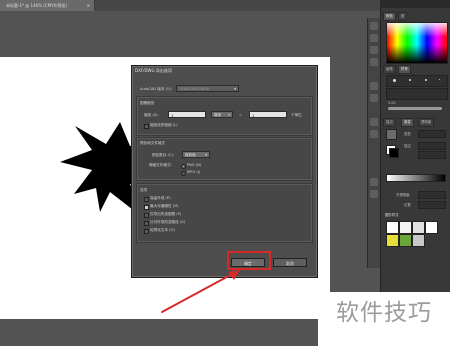 The image size is (450, 346). Describe the element at coordinates (426, 122) in the screenshot. I see `tab-transparency: 透明度` at that location.